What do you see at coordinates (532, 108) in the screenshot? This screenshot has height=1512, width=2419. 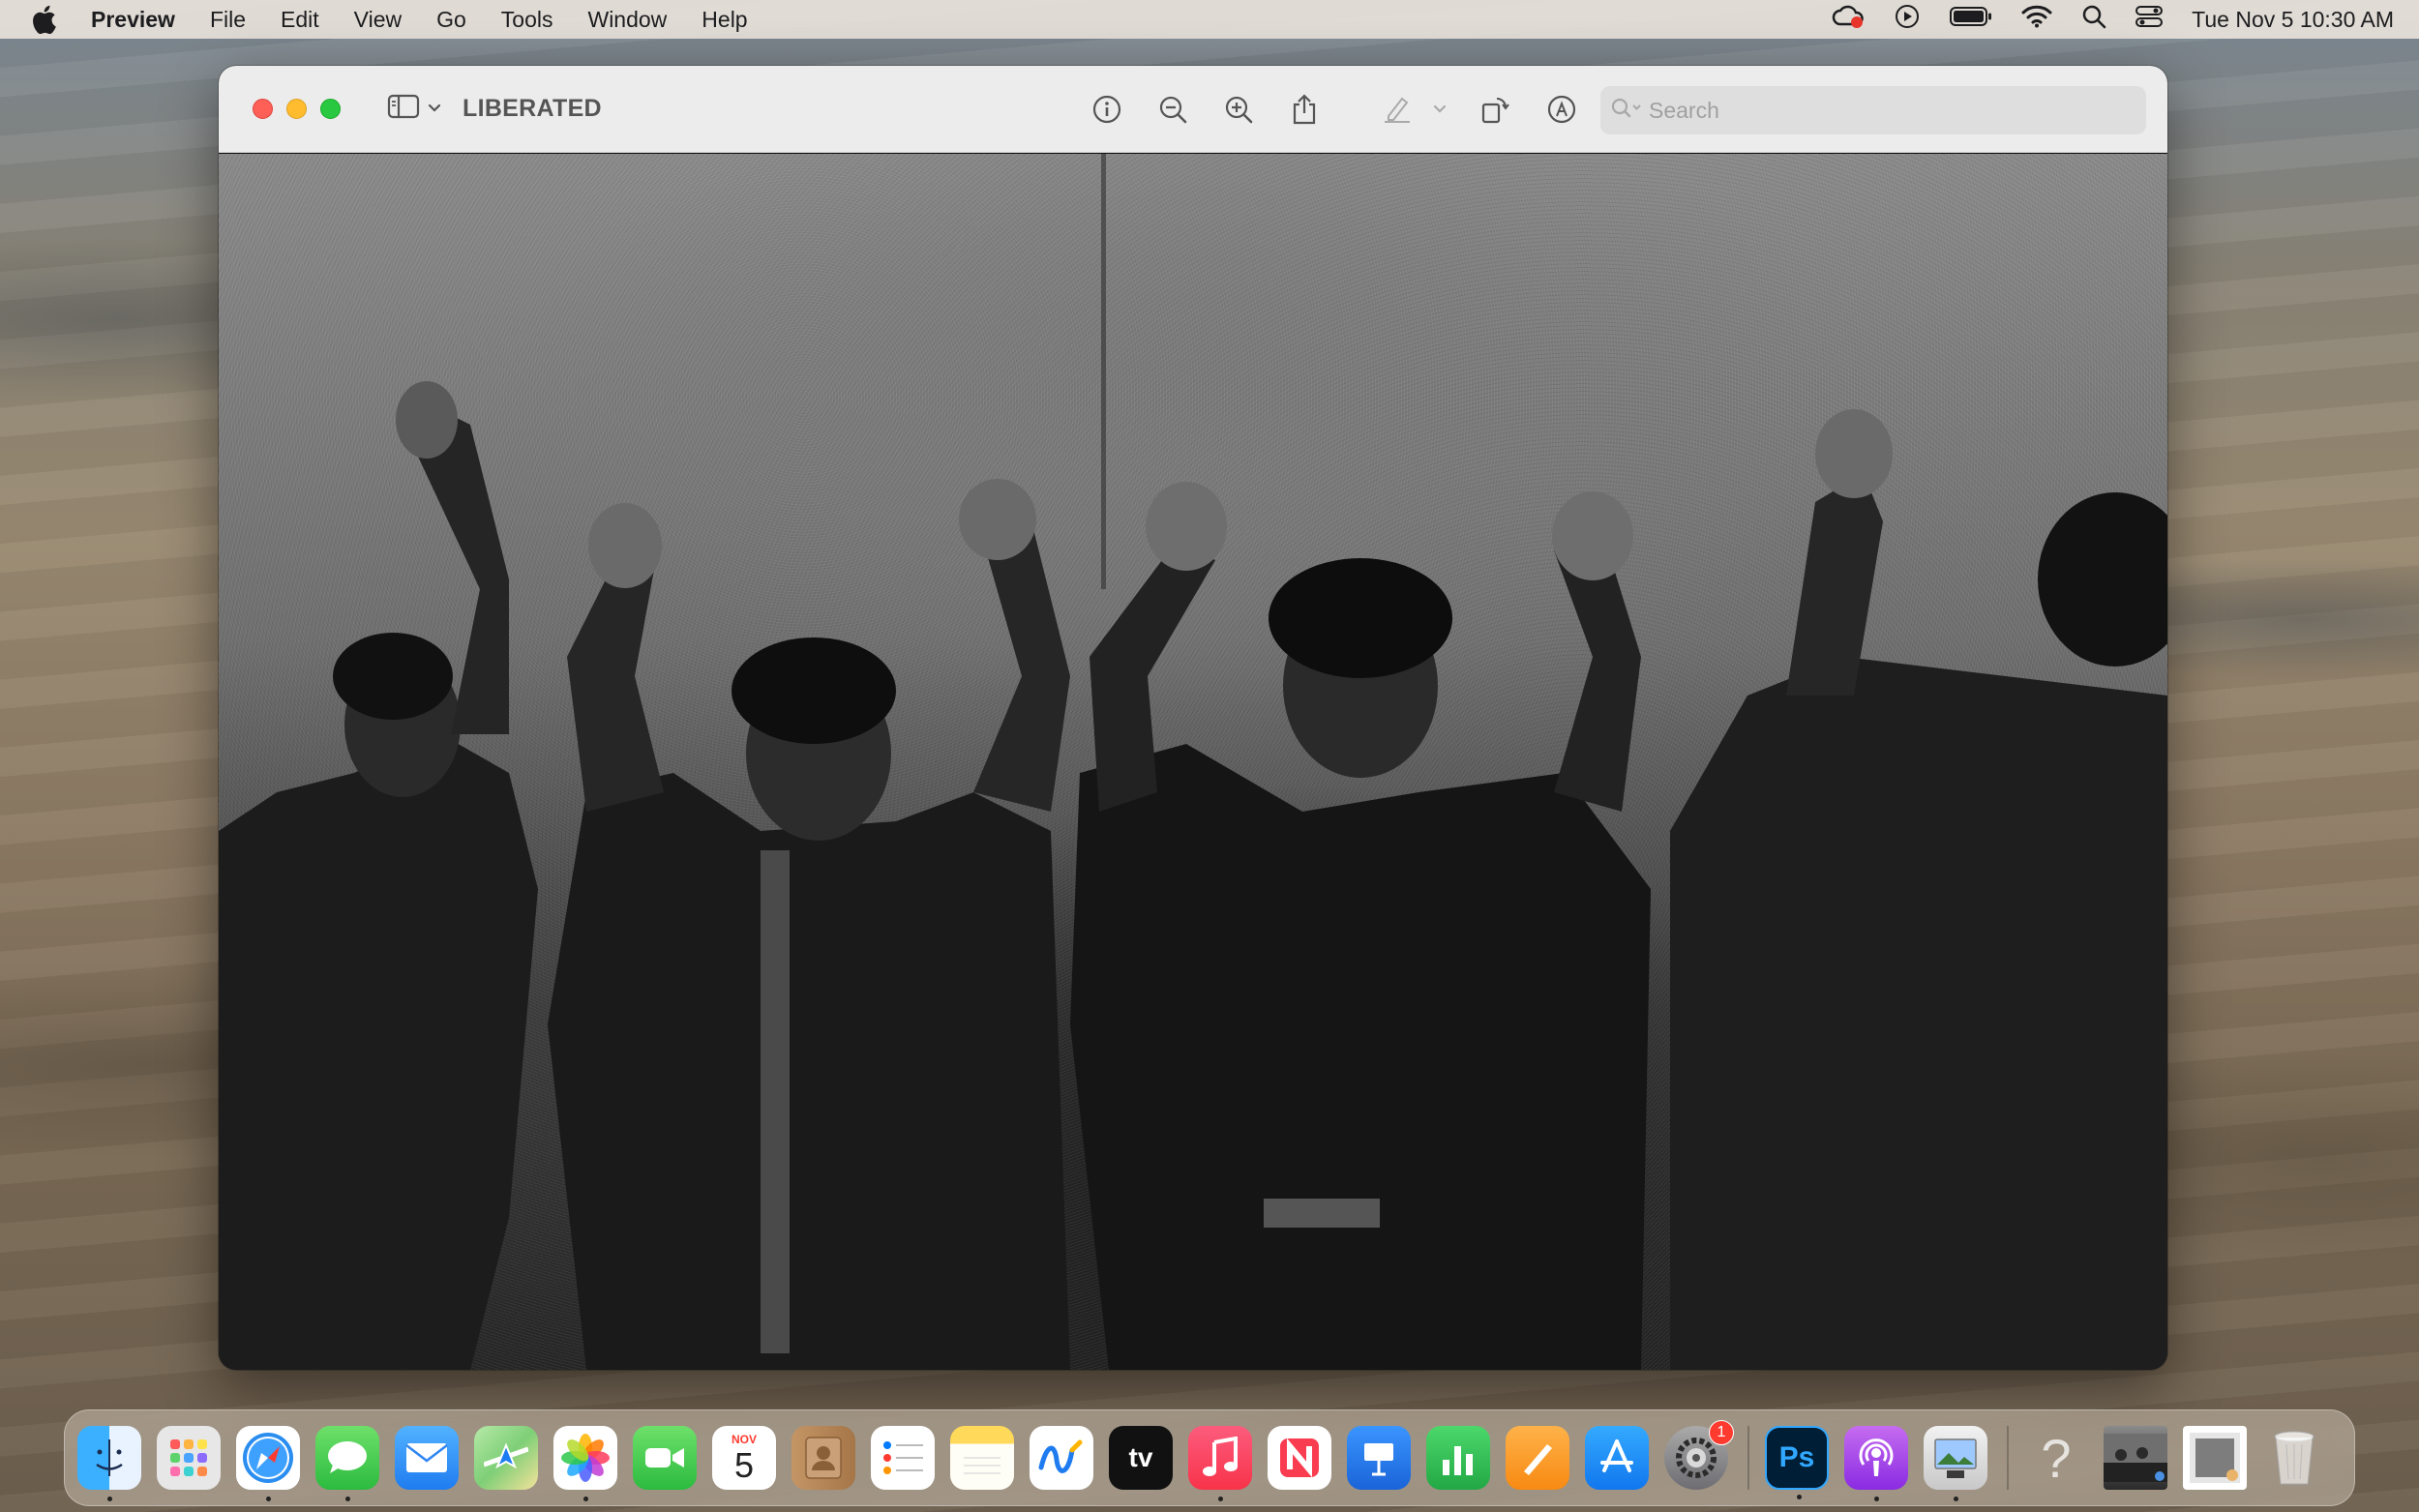 I see `document-title: LIBERATED` at bounding box center [532, 108].